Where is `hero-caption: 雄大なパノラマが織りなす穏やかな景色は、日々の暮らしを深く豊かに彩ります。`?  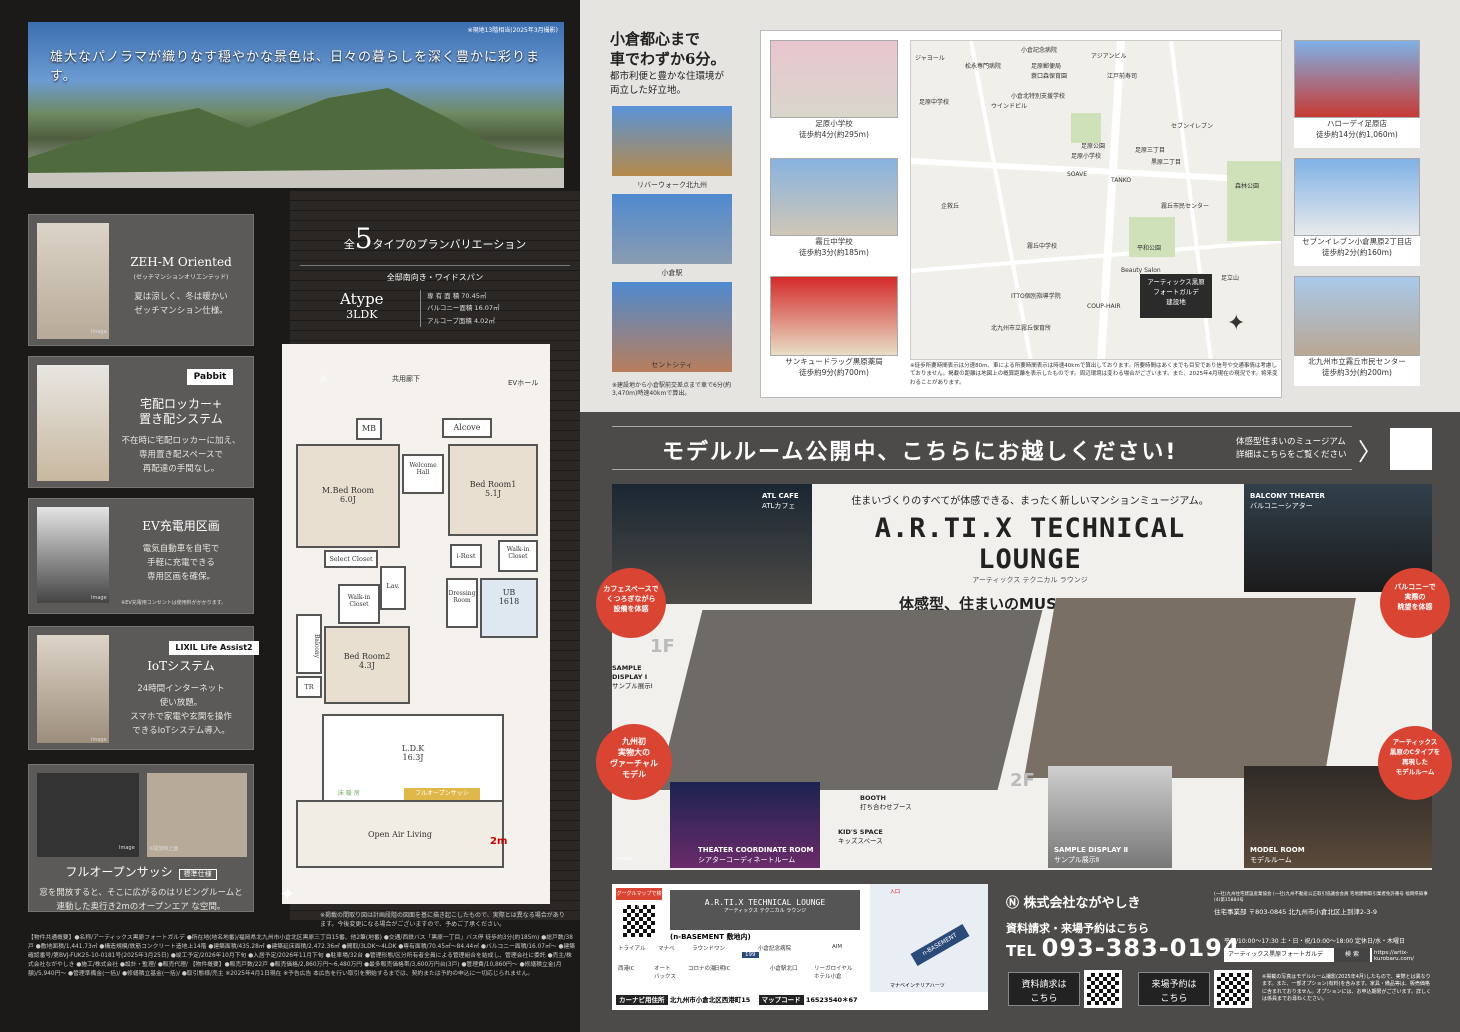 hero-caption: 雄大なパノラマが織りなす穏やかな景色は、日々の暮らしを深く豊かに彩ります。 is located at coordinates (295, 67).